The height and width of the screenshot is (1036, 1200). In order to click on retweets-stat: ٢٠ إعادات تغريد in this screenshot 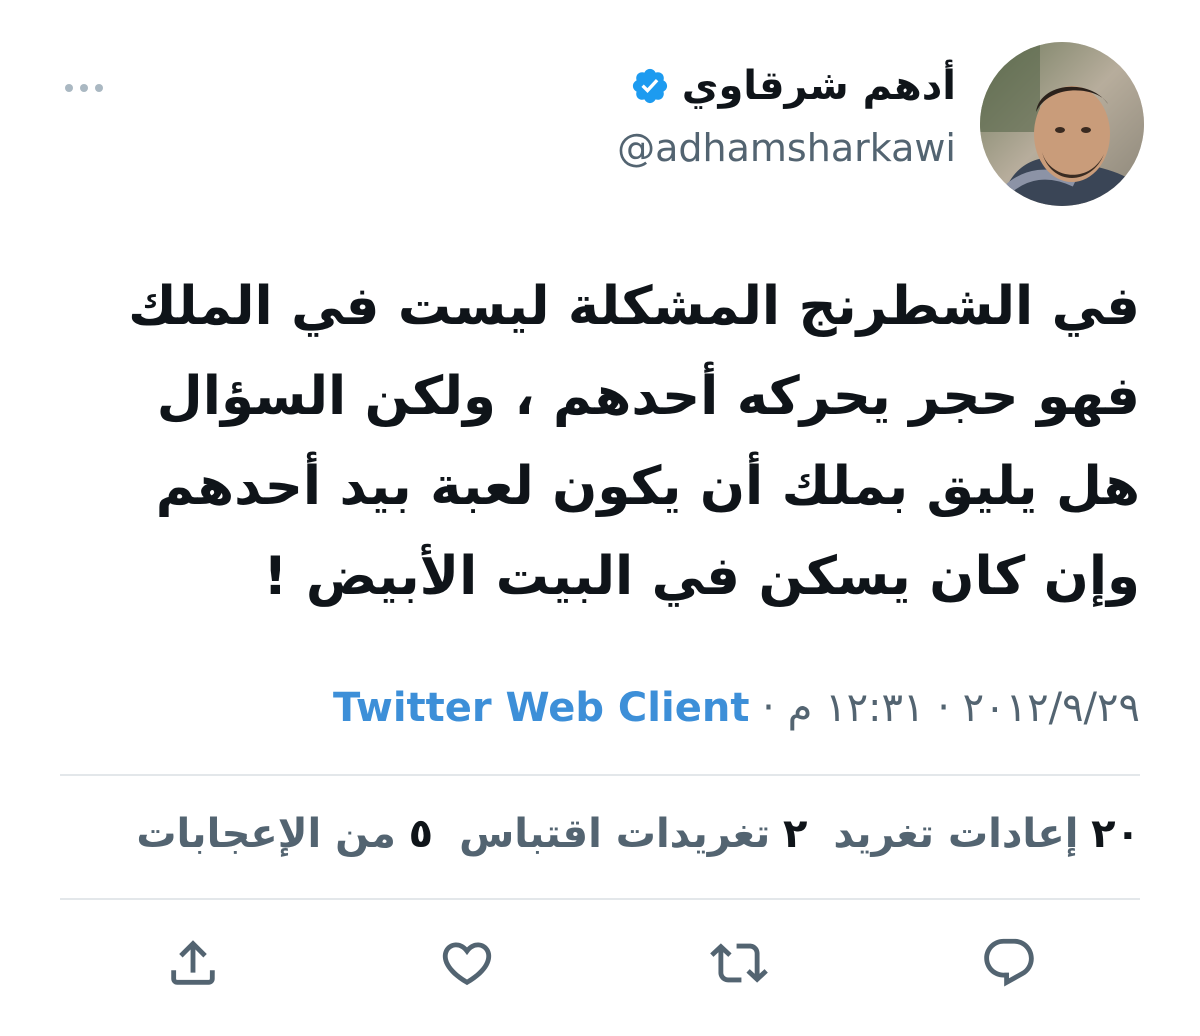, I will do `click(986, 834)`.